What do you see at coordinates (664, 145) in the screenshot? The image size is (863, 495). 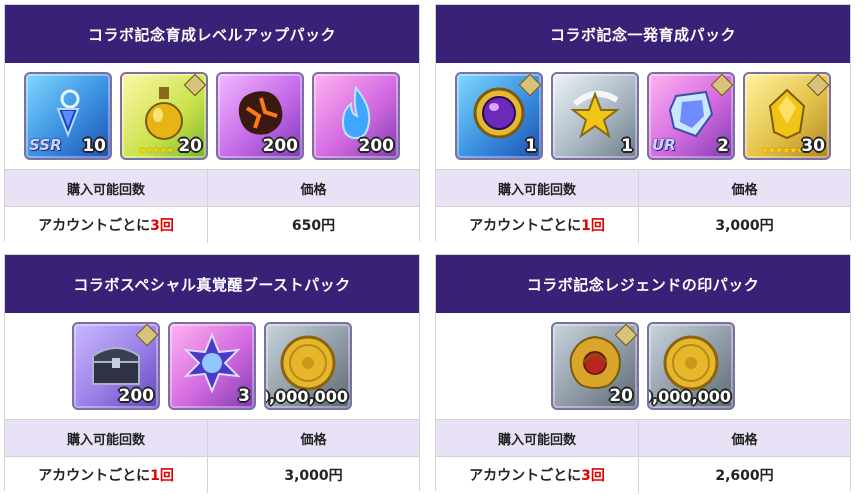 I see `rarity-badge: UR` at bounding box center [664, 145].